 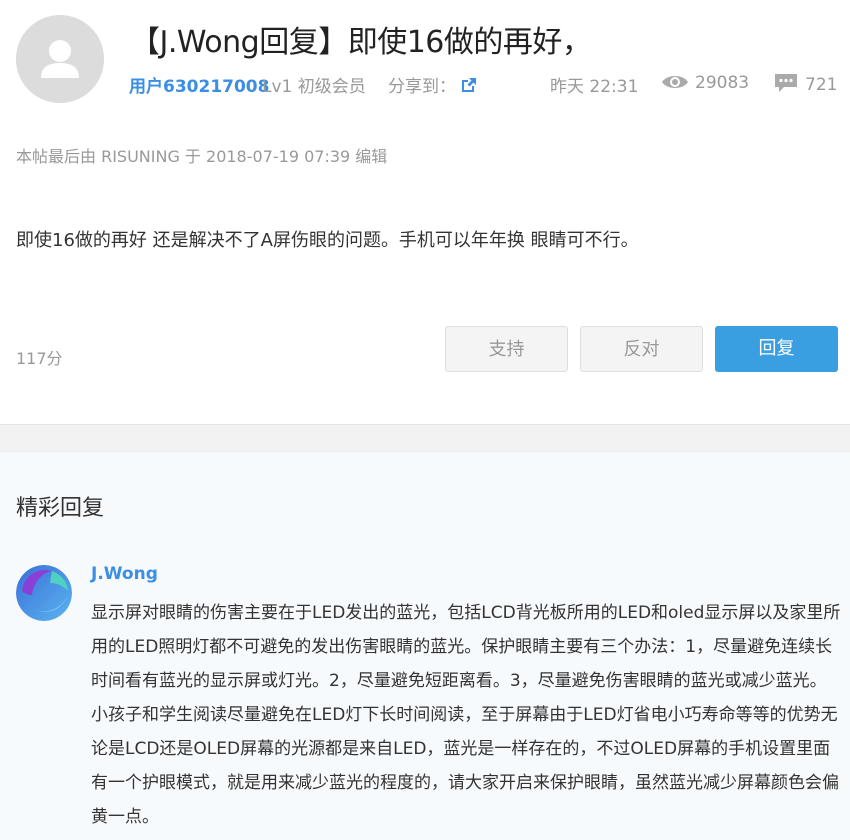 What do you see at coordinates (675, 84) in the screenshot?
I see `eye-icon` at bounding box center [675, 84].